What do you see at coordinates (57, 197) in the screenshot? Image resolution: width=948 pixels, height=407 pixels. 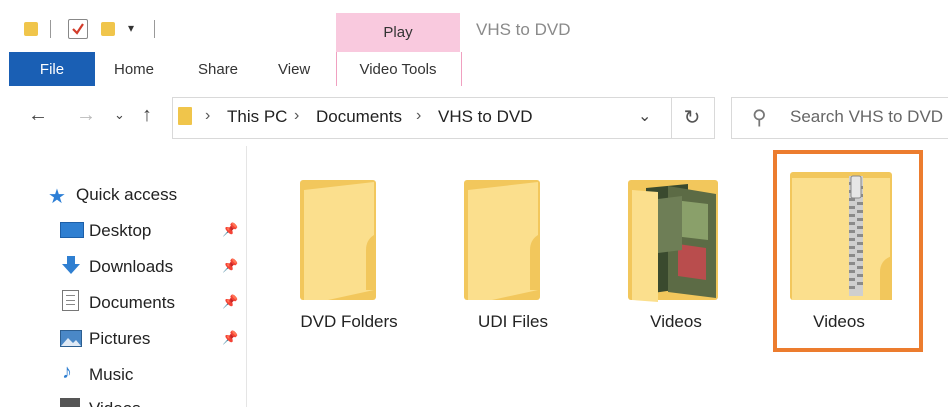 I see `star-icon: ★` at bounding box center [57, 197].